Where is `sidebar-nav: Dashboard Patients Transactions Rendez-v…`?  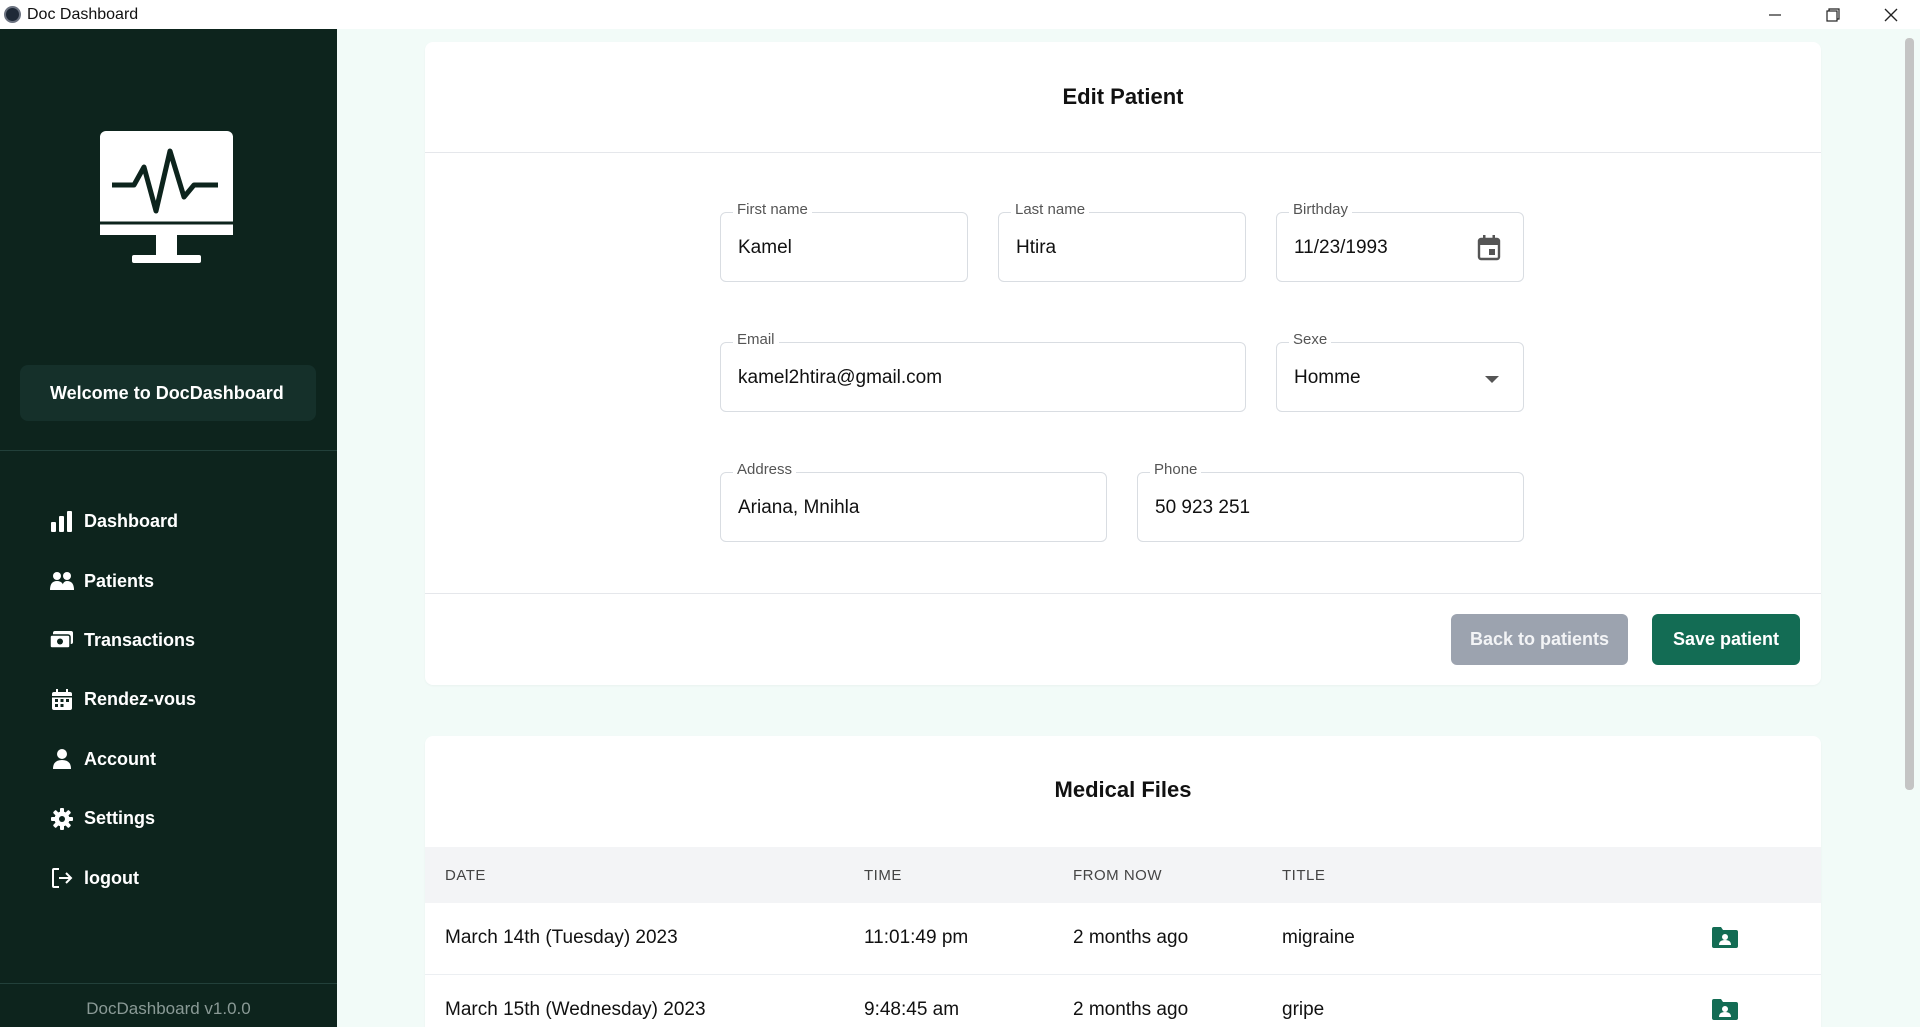 sidebar-nav: Dashboard Patients Transactions Rendez-v… is located at coordinates (123, 700).